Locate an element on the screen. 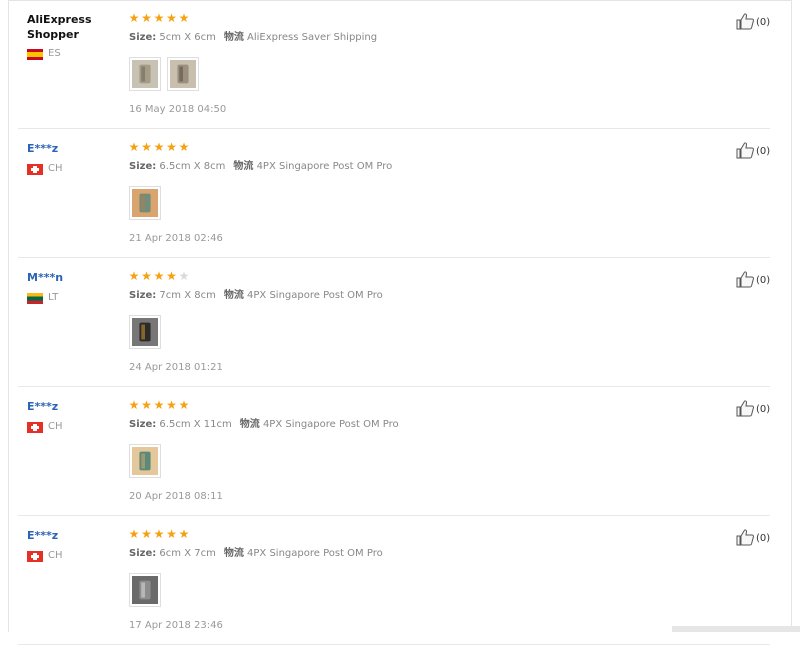 Image resolution: width=800 pixels, height=645 pixels. size-value: 5cm X 6cm is located at coordinates (187, 37).